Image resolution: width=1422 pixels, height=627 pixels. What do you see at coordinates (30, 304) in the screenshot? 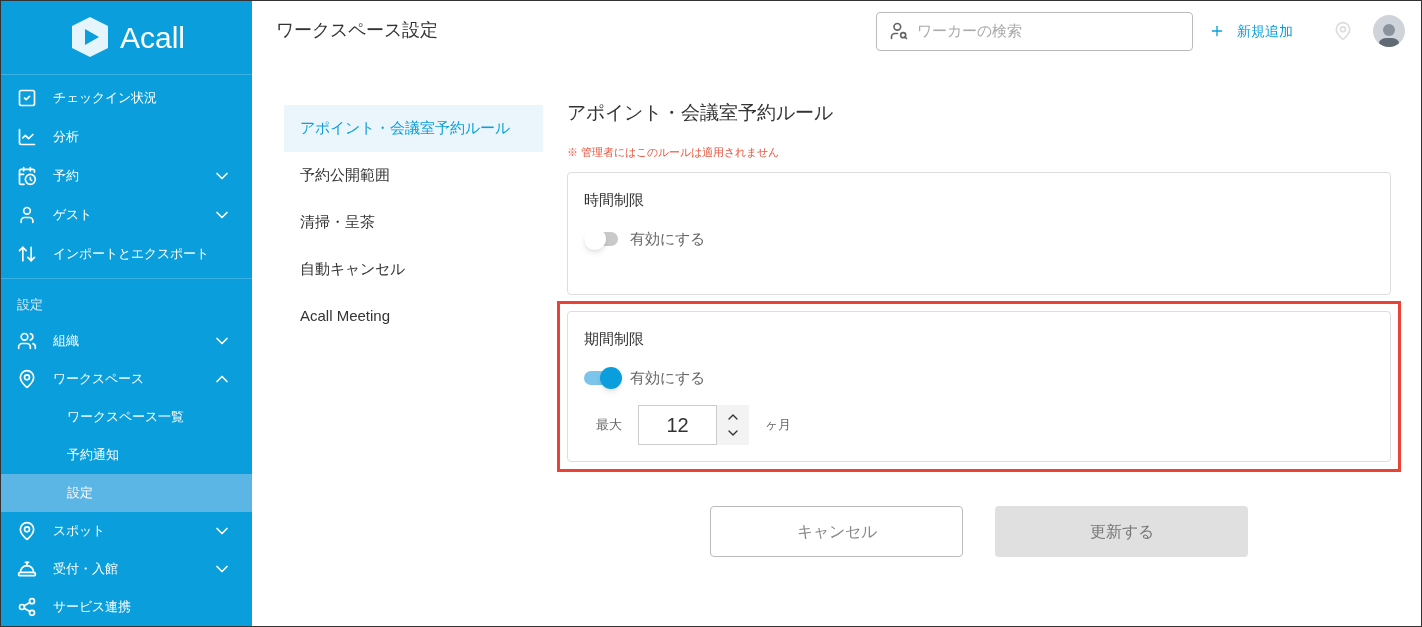
I see `section-label: 設定` at bounding box center [30, 304].